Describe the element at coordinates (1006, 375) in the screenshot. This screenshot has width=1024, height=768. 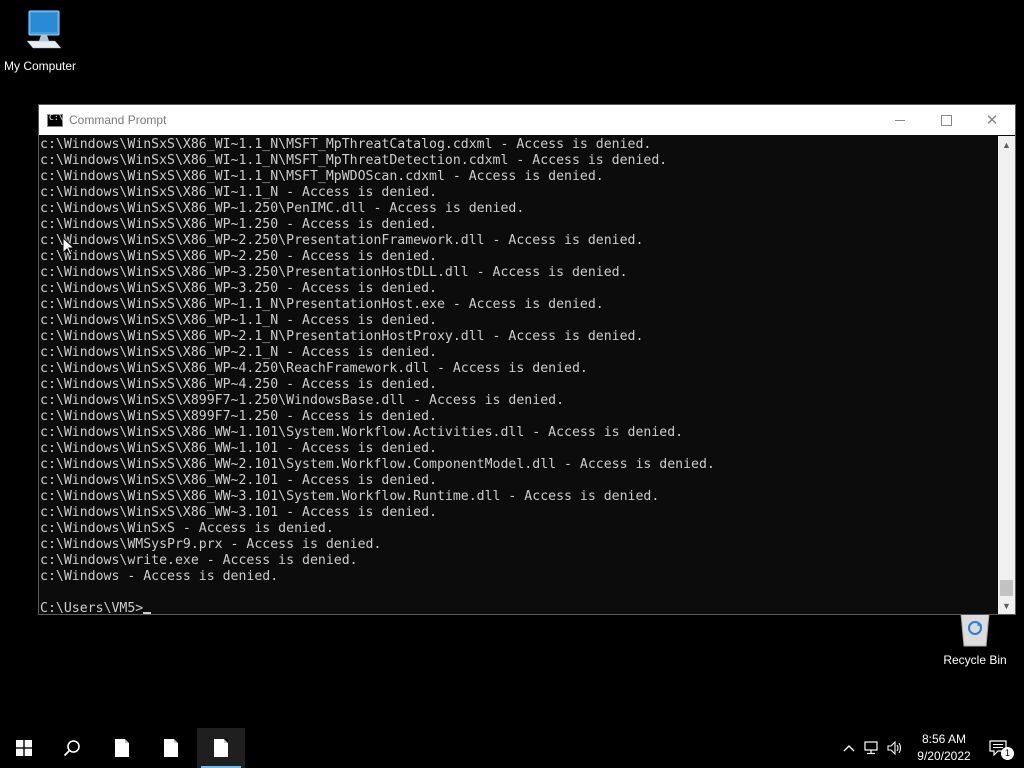
I see `vertical-scrollbar: ▲ ▼` at that location.